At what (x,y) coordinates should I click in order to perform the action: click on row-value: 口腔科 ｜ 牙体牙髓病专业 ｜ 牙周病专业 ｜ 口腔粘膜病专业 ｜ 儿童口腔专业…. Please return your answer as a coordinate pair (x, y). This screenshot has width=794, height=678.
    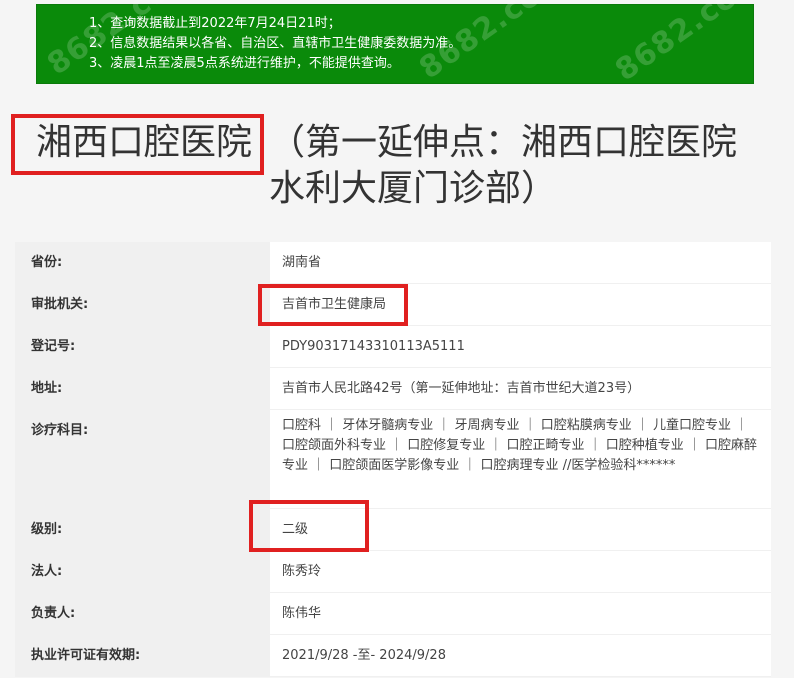
    Looking at the image, I should click on (520, 459).